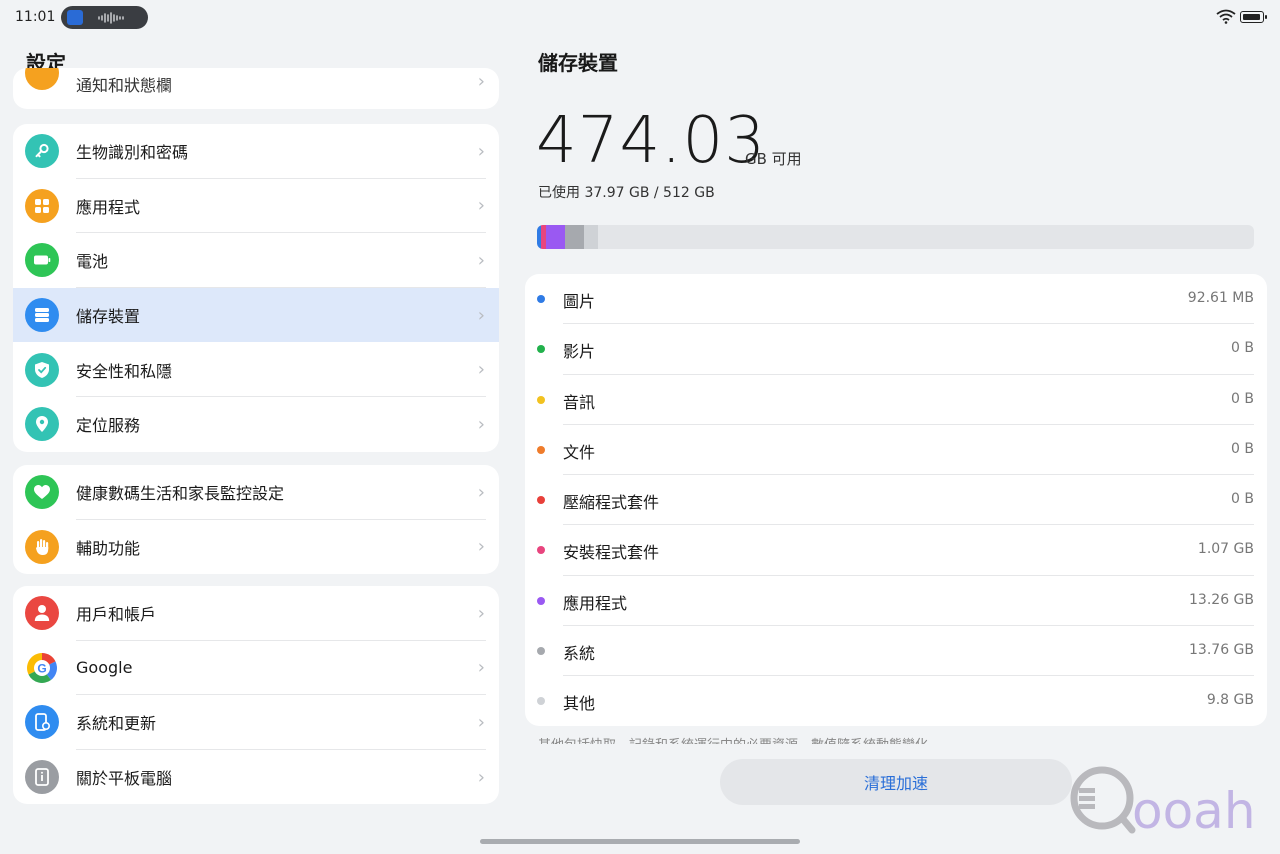 This screenshot has width=1280, height=854. What do you see at coordinates (256, 206) in the screenshot?
I see `settings-item-apps: 應用程式 ›` at bounding box center [256, 206].